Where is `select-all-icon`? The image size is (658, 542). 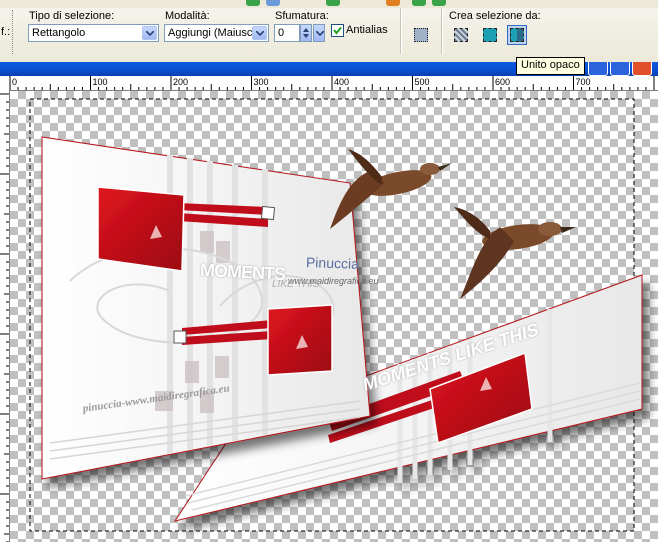 select-all-icon is located at coordinates (421, 35).